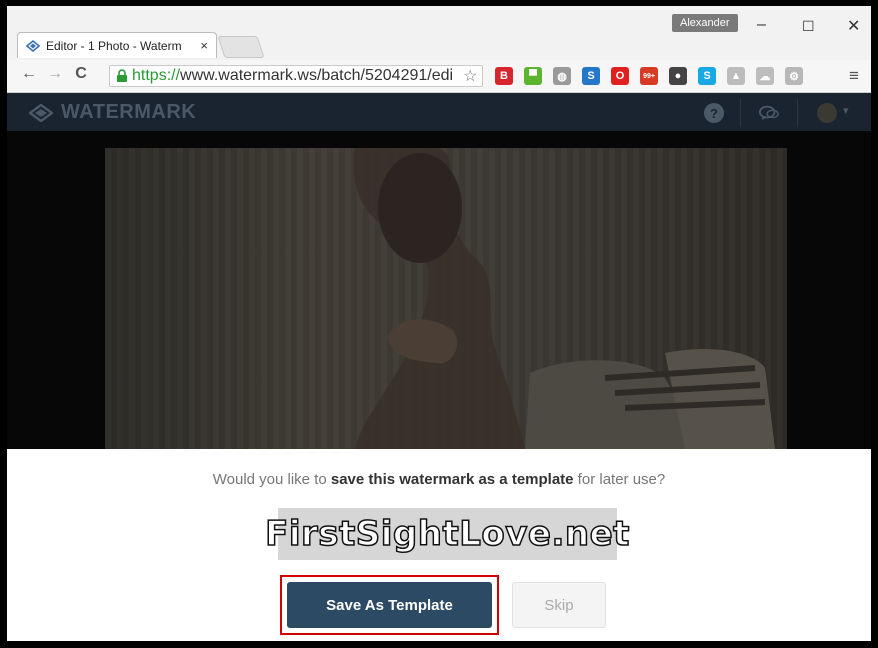  Describe the element at coordinates (707, 76) in the screenshot. I see `skype-icon: S` at that location.